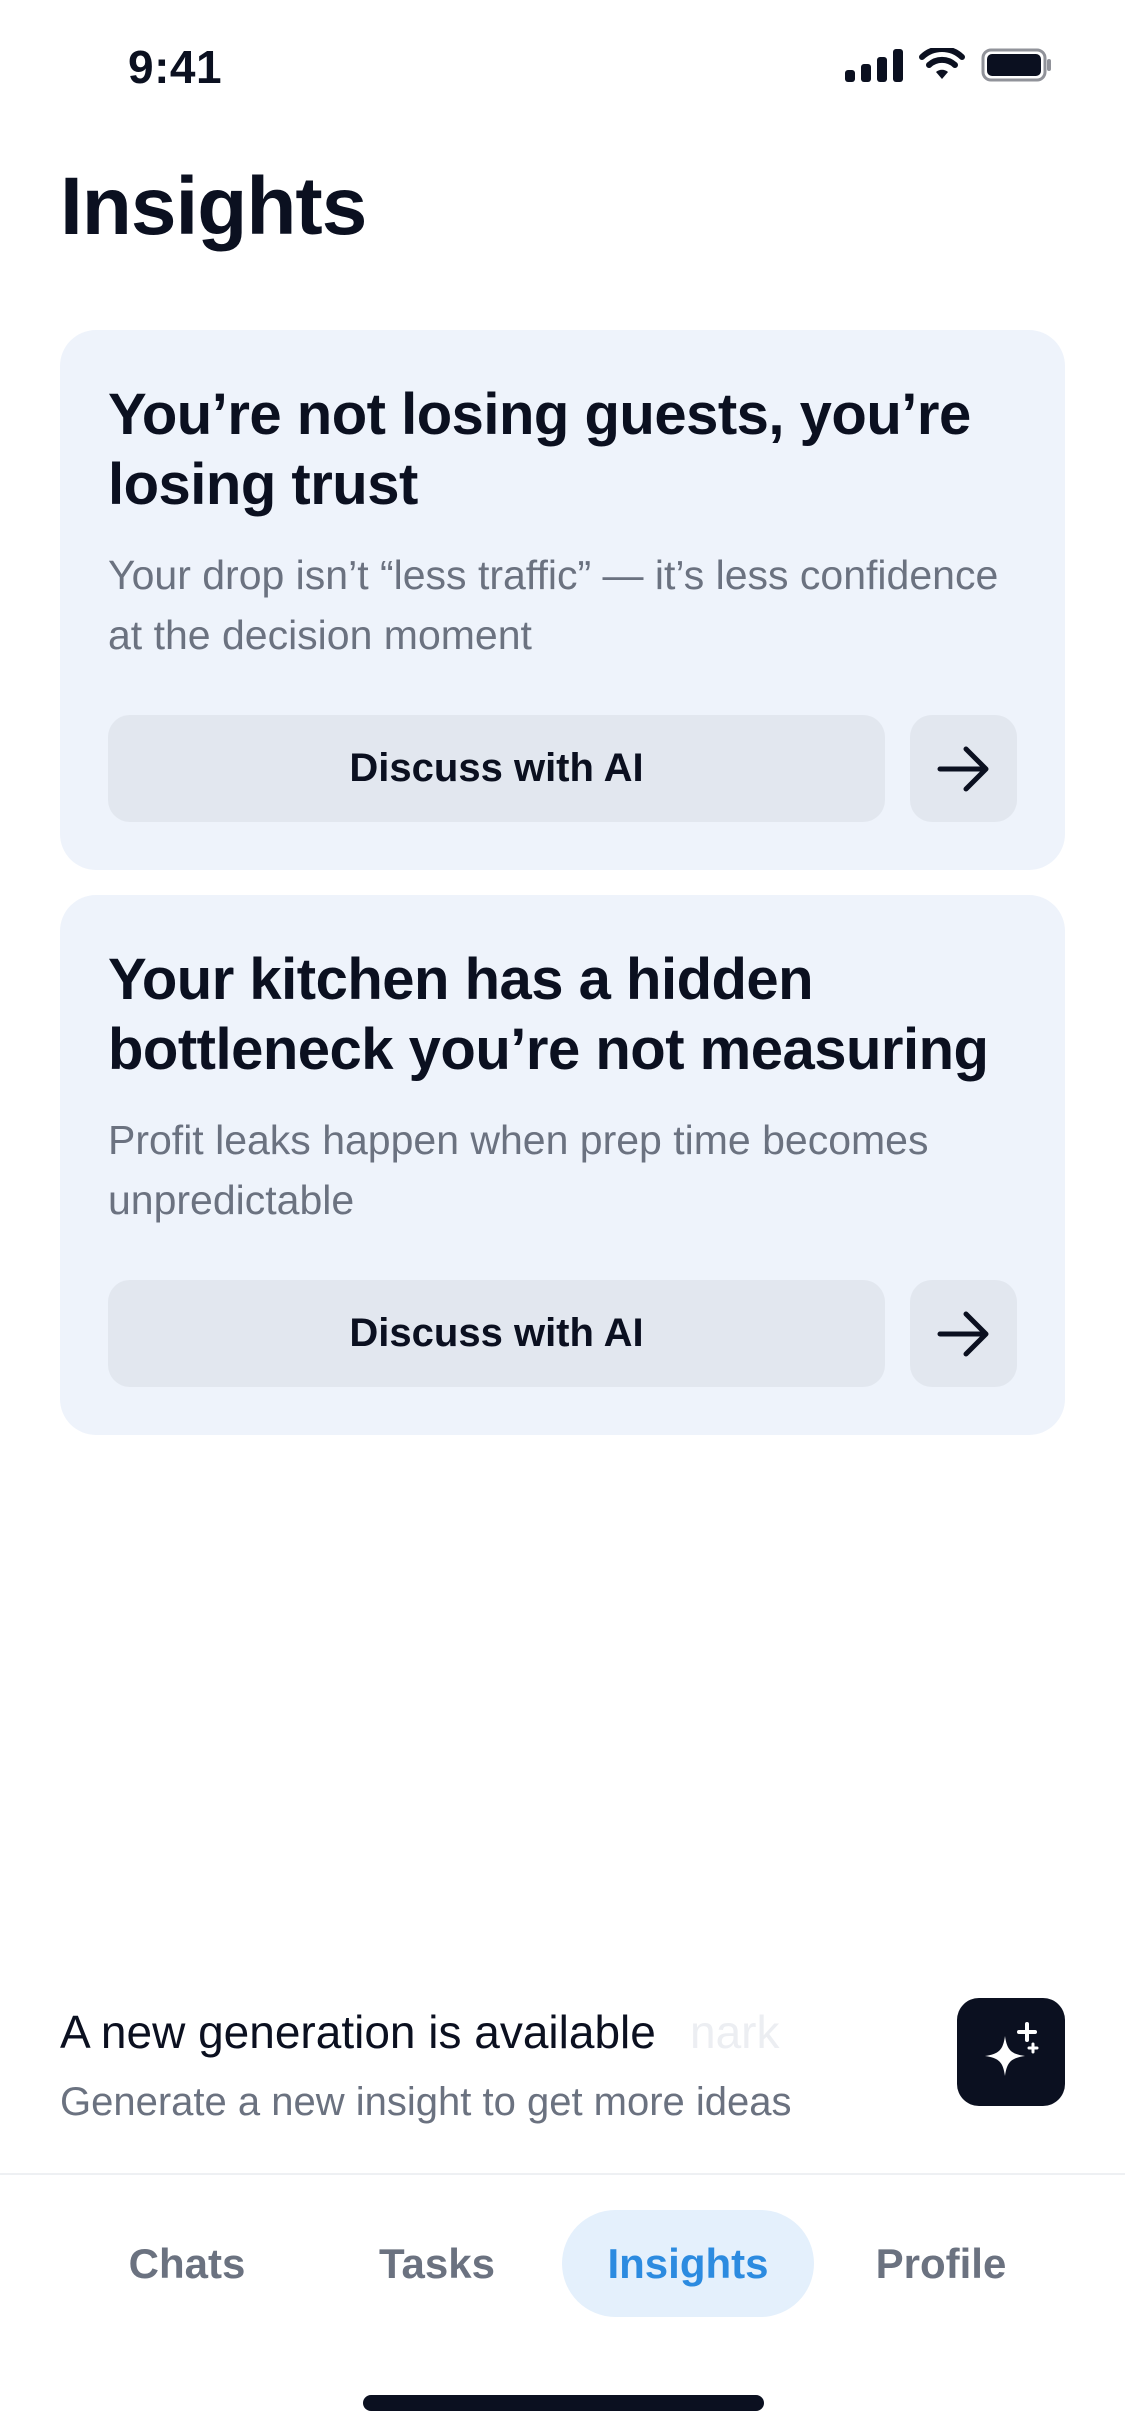  Describe the element at coordinates (358, 2032) in the screenshot. I see `generation-title: A new generation is available` at that location.